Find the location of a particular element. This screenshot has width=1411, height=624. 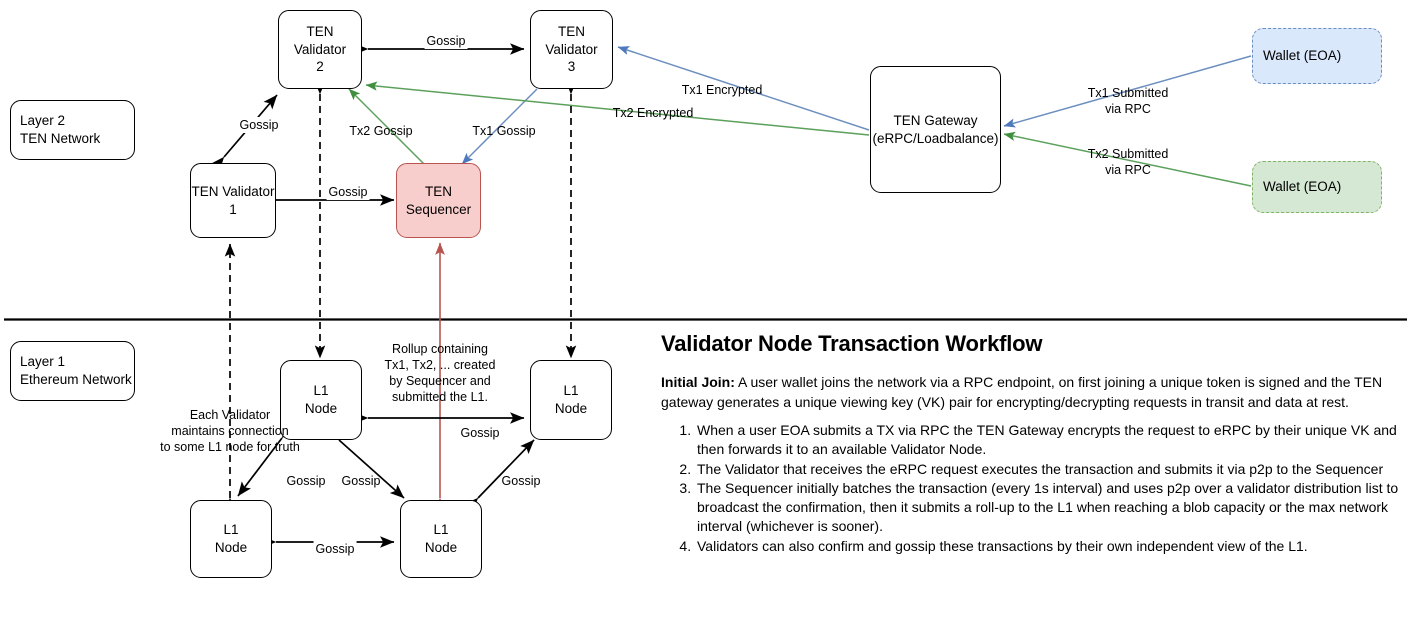

page-title: Validator Node Transaction Workflow is located at coordinates (852, 343).